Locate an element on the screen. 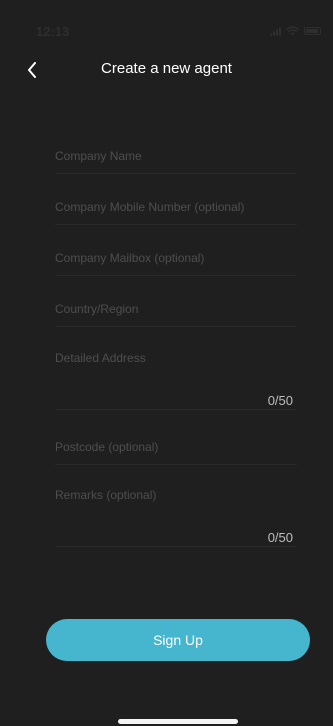 The image size is (333, 726). battery-icon is located at coordinates (312, 31).